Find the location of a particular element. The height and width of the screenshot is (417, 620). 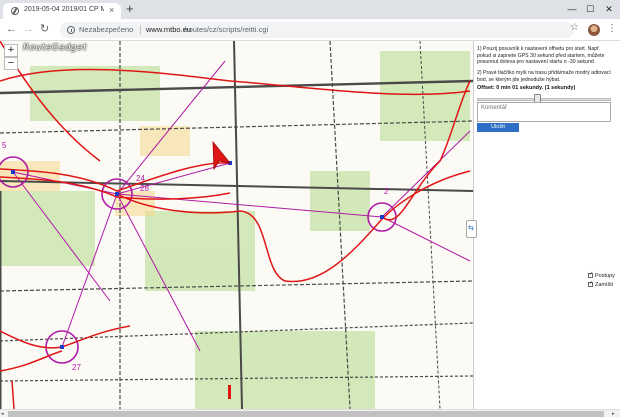

bookmark-star-icon: ☆ is located at coordinates (574, 28).